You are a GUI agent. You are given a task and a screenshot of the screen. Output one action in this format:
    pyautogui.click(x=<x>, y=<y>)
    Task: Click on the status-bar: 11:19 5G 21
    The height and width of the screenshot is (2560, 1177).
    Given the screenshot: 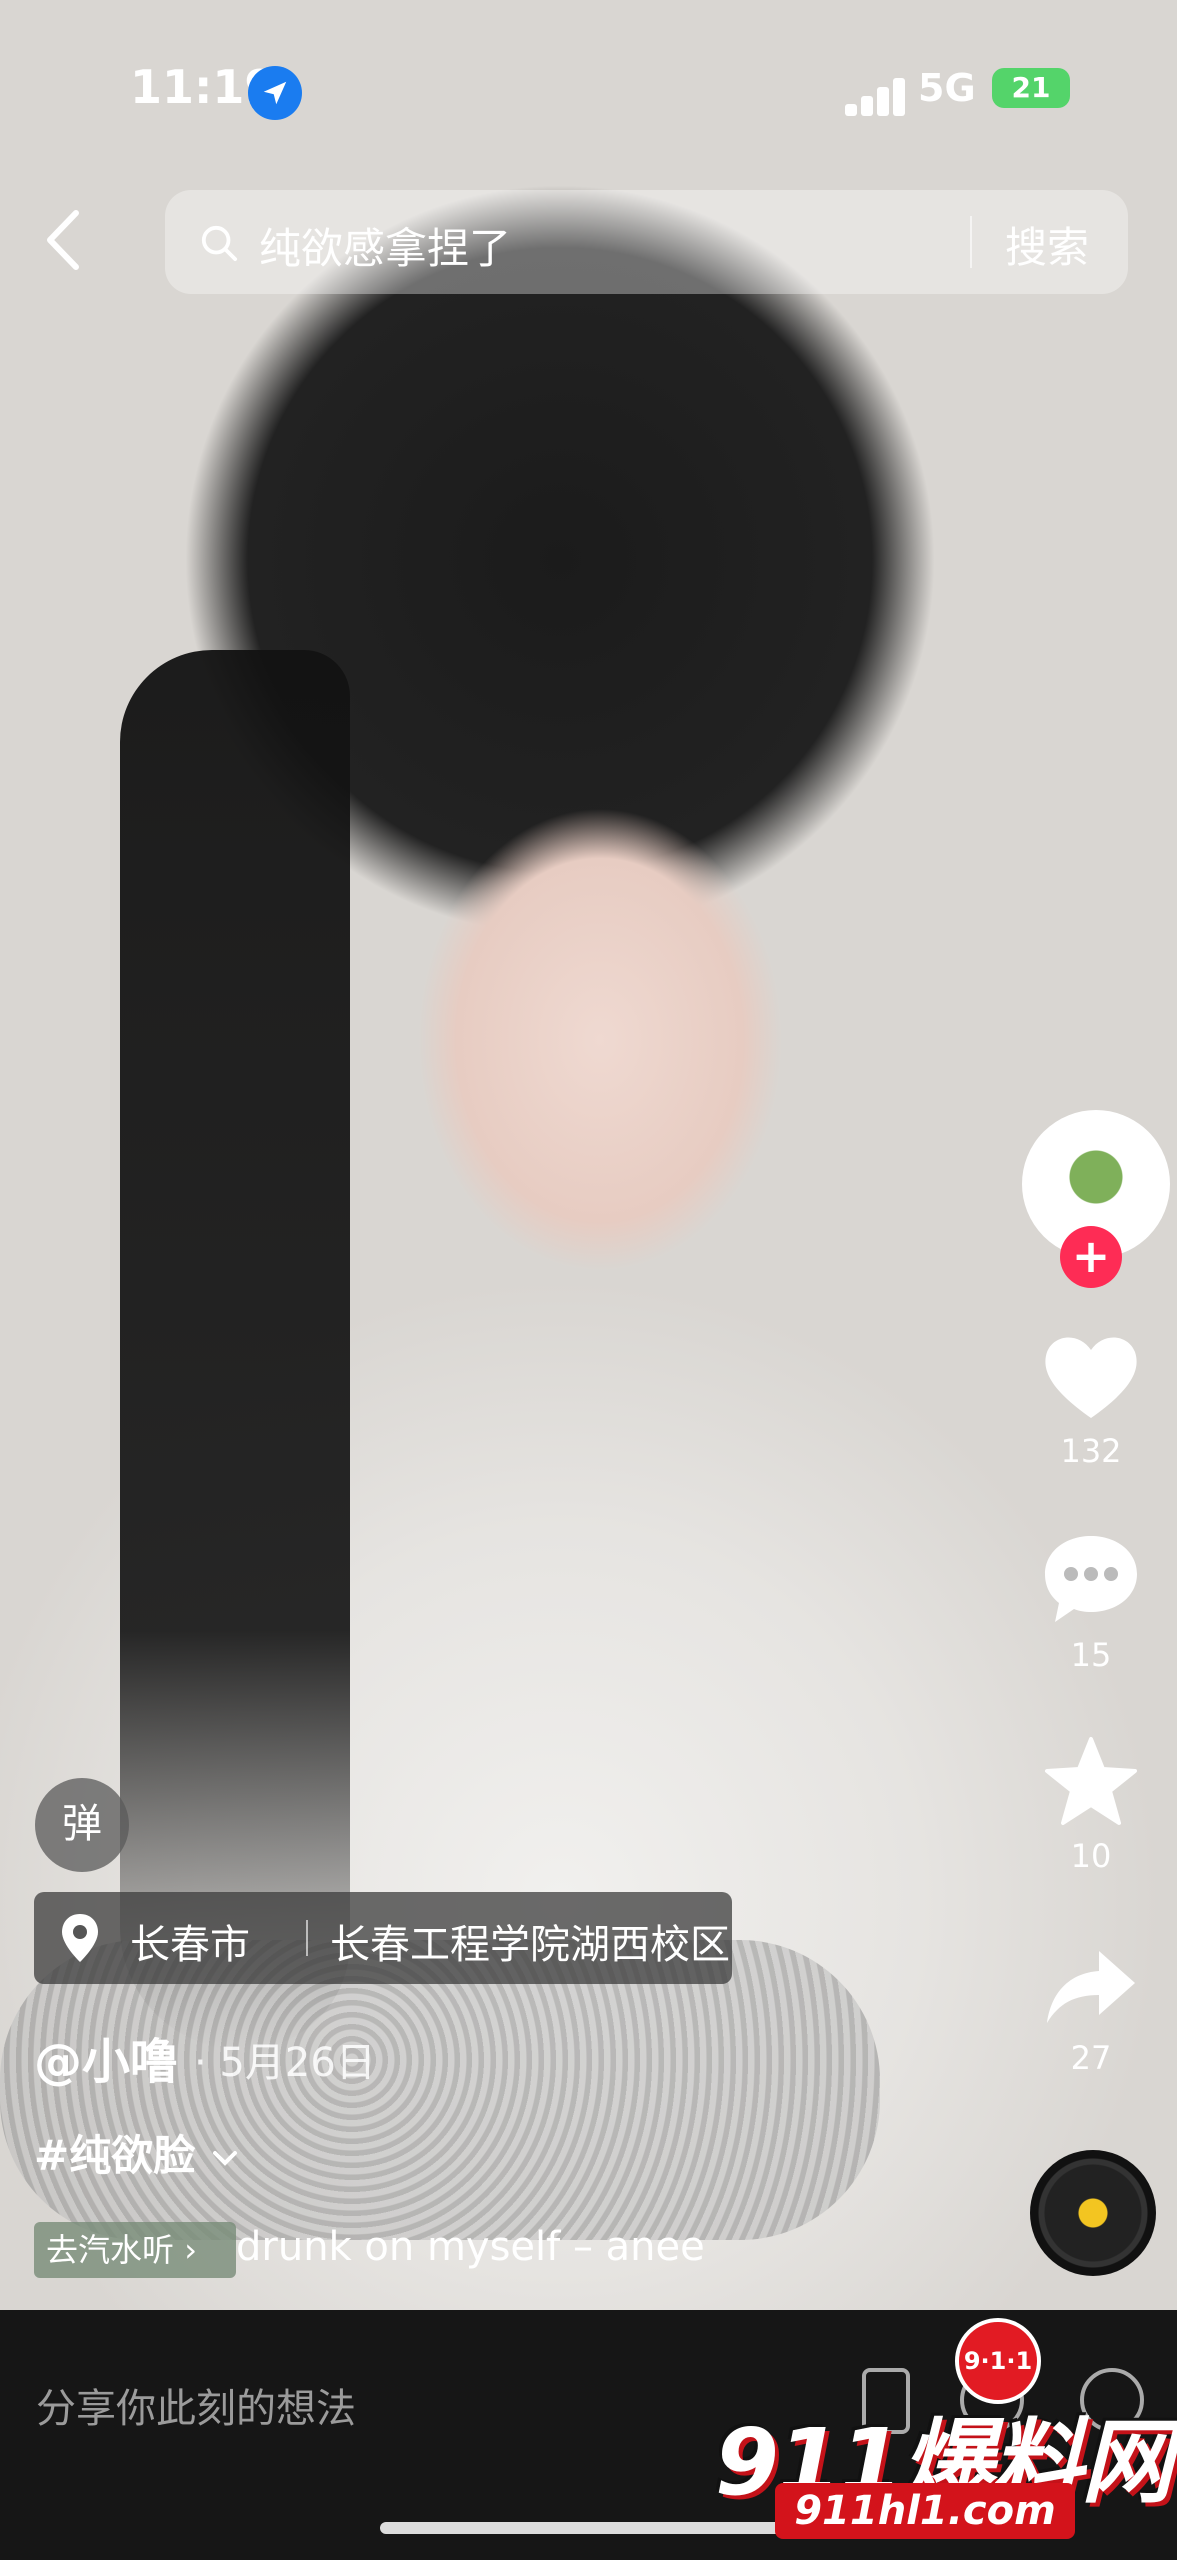 What is the action you would take?
    pyautogui.click(x=588, y=95)
    